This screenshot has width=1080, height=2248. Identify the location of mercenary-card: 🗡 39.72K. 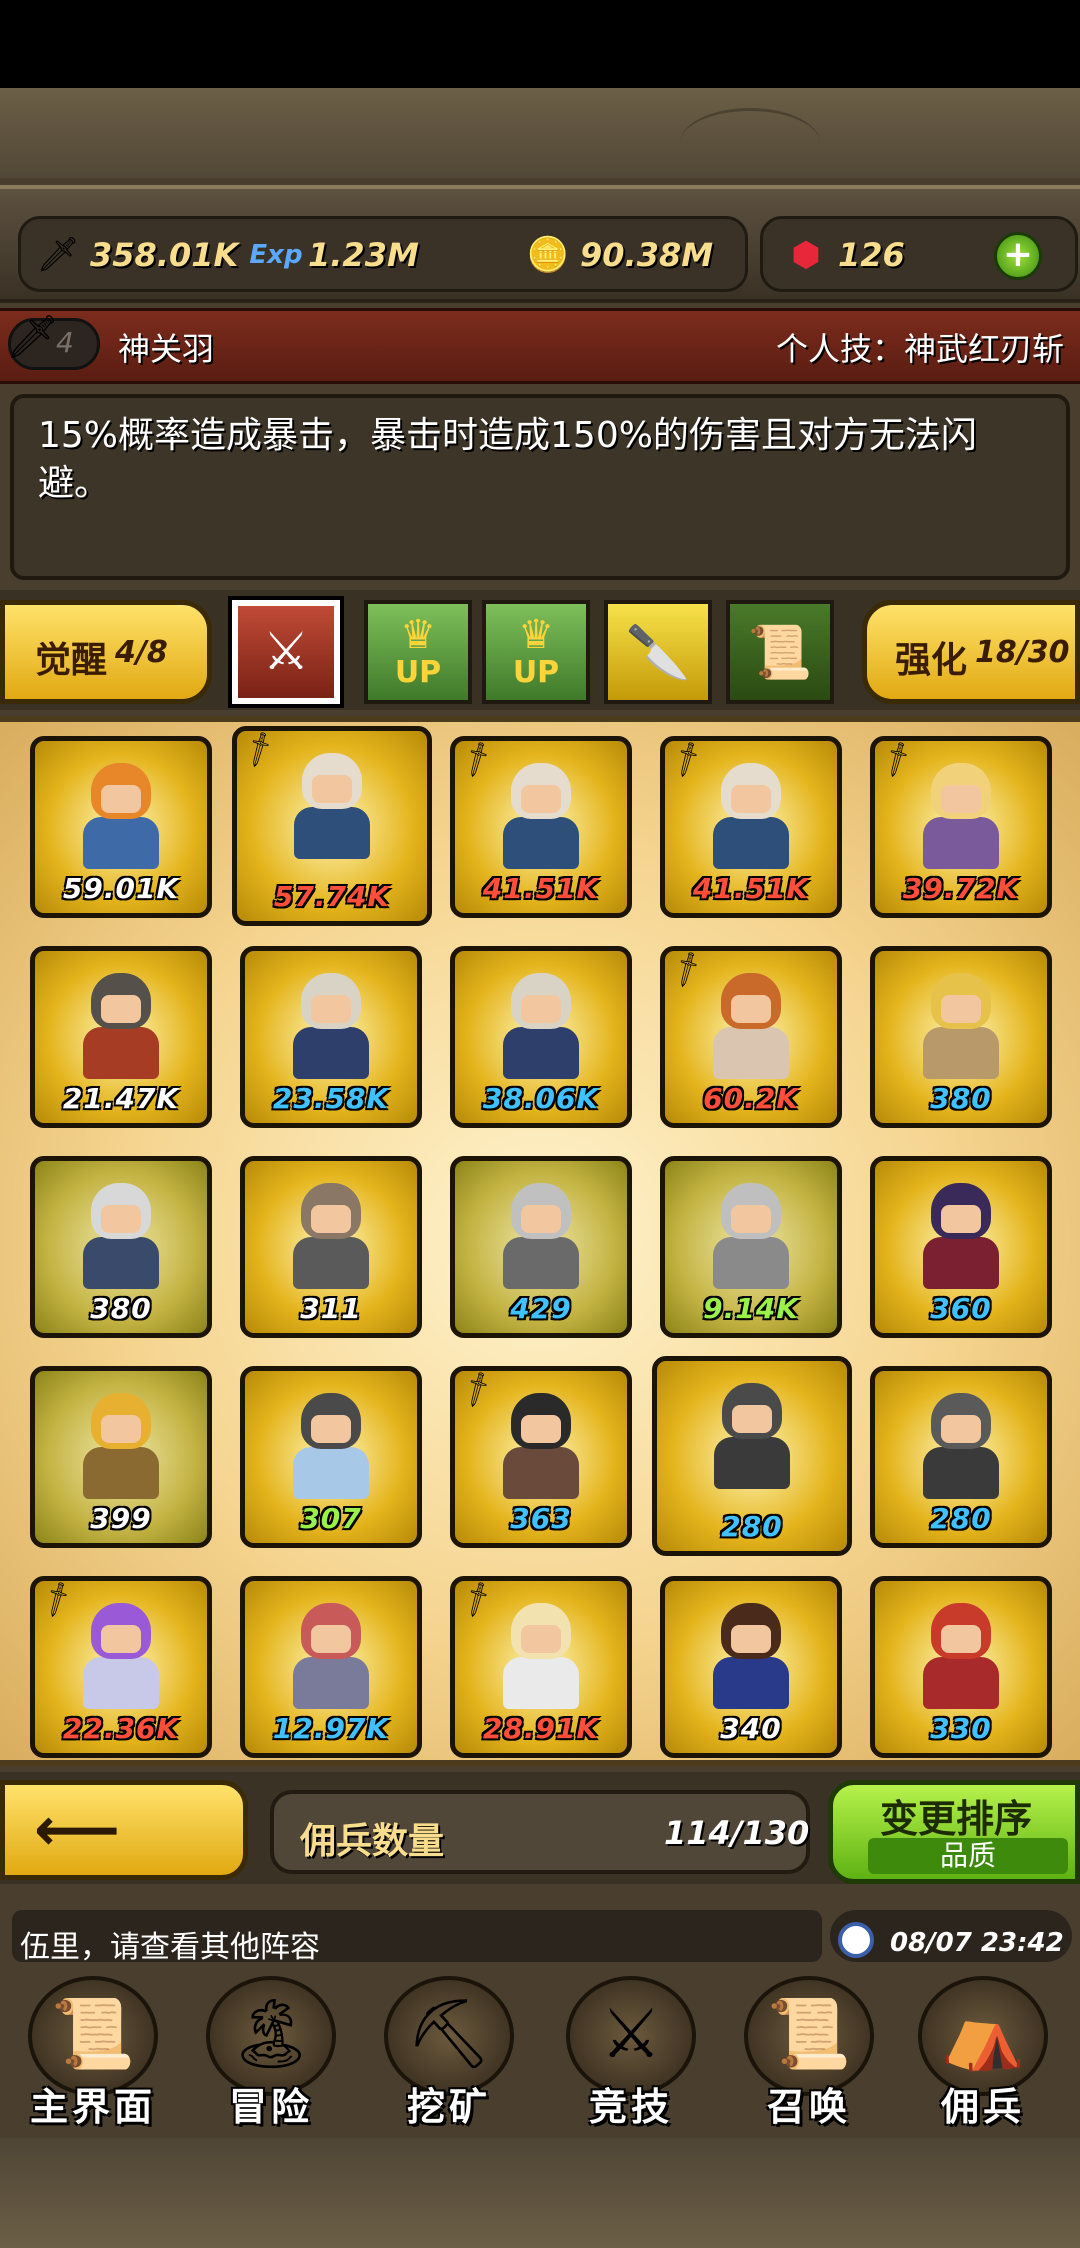
(961, 827).